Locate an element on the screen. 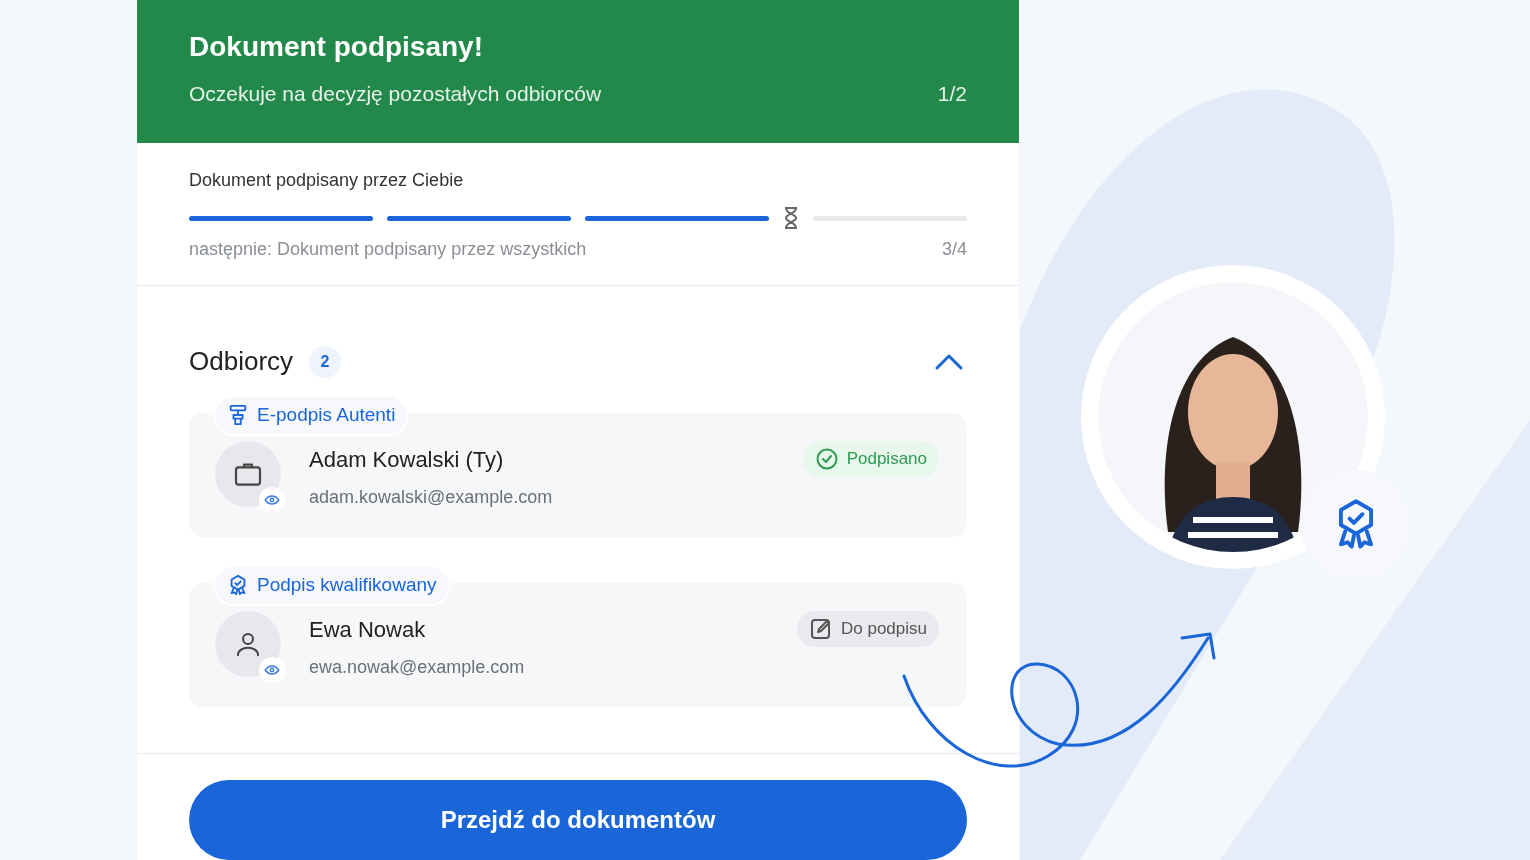  recipient-name: Ewa Nowak is located at coordinates (368, 630).